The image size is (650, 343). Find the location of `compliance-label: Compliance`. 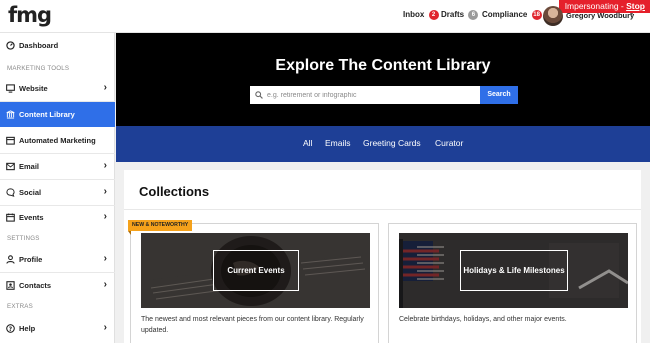

compliance-label: Compliance is located at coordinates (505, 15).